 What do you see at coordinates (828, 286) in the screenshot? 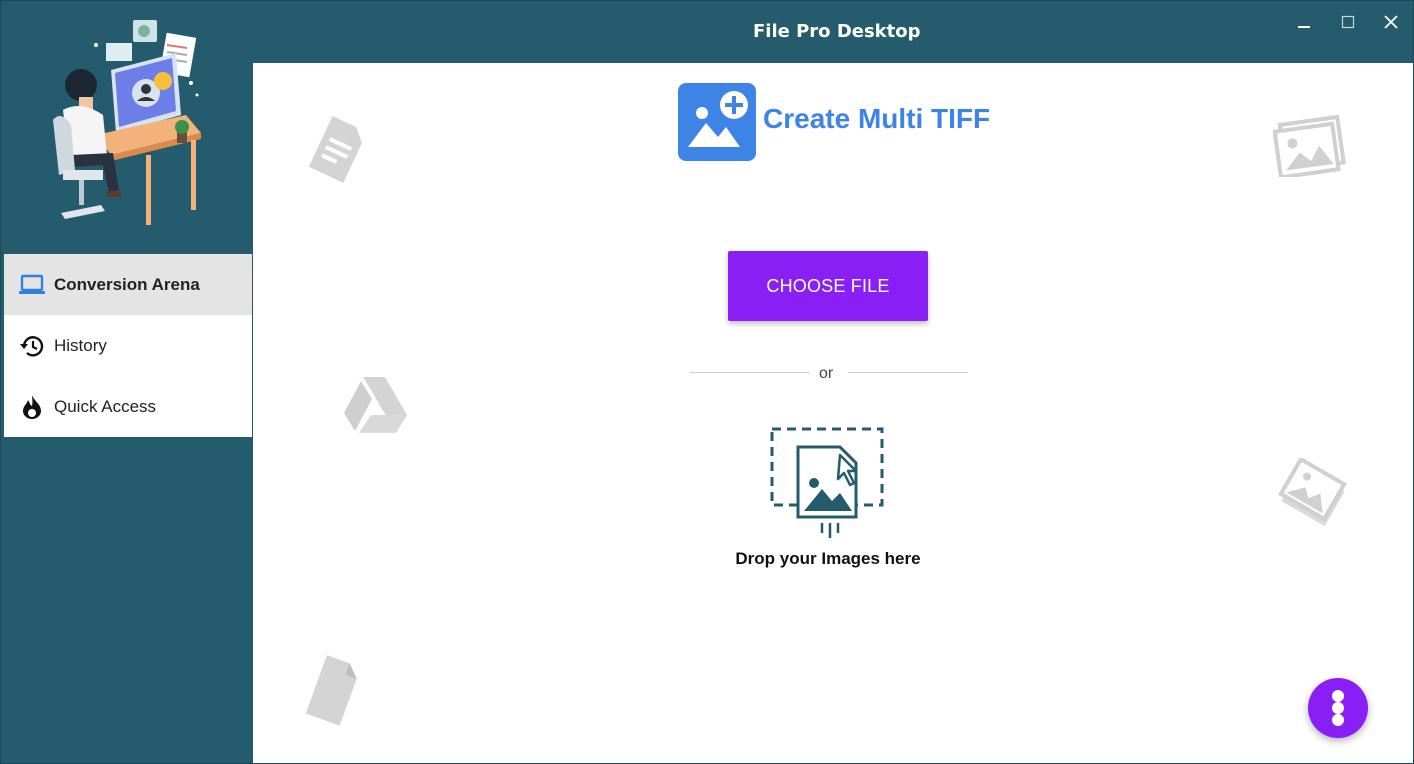
I see `choose-file-button: CHOOSE FILE` at bounding box center [828, 286].